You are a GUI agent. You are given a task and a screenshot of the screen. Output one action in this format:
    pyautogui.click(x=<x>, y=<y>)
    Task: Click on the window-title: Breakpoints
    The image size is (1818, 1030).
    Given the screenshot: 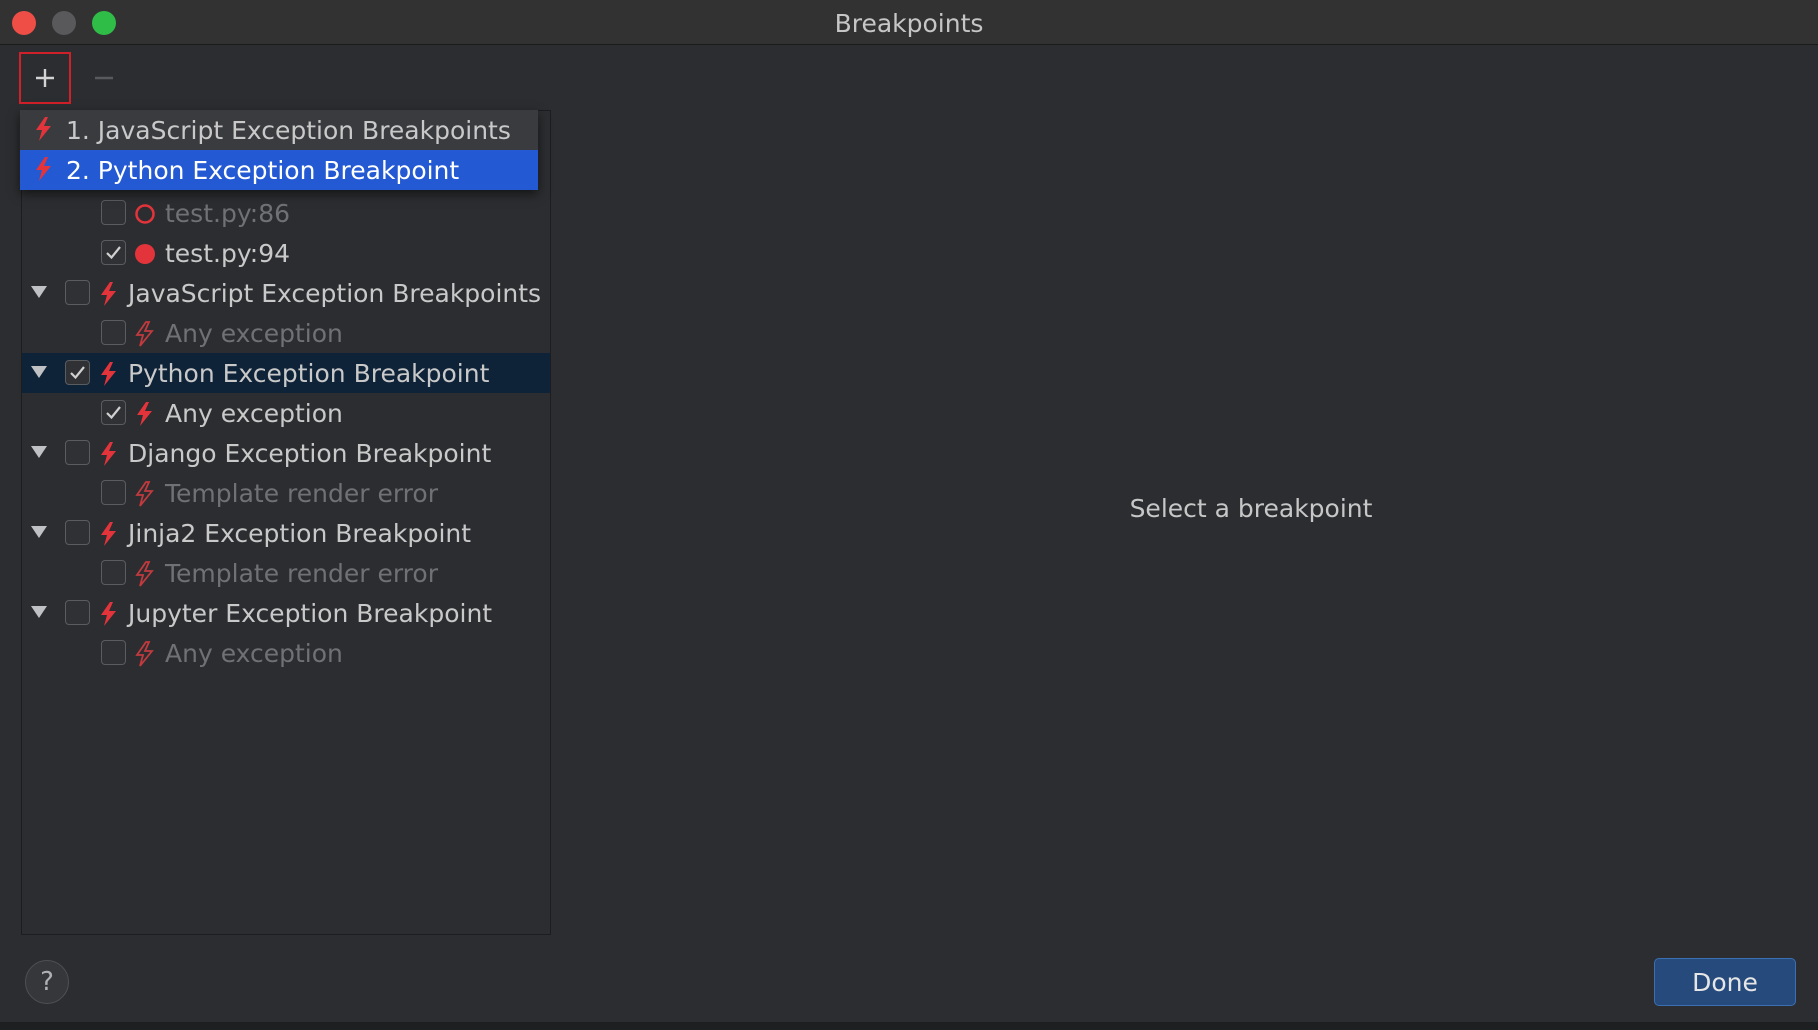 What is the action you would take?
    pyautogui.click(x=909, y=23)
    